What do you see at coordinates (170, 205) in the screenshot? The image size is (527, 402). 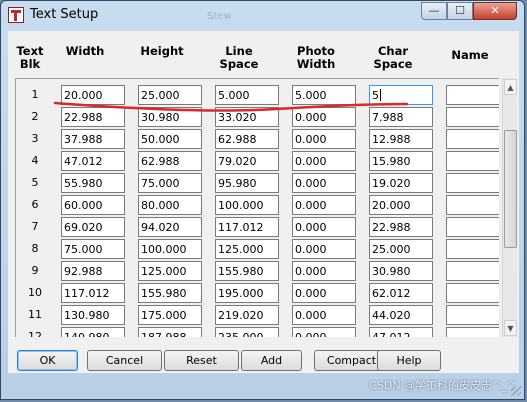 I see `height-input: 80.000` at bounding box center [170, 205].